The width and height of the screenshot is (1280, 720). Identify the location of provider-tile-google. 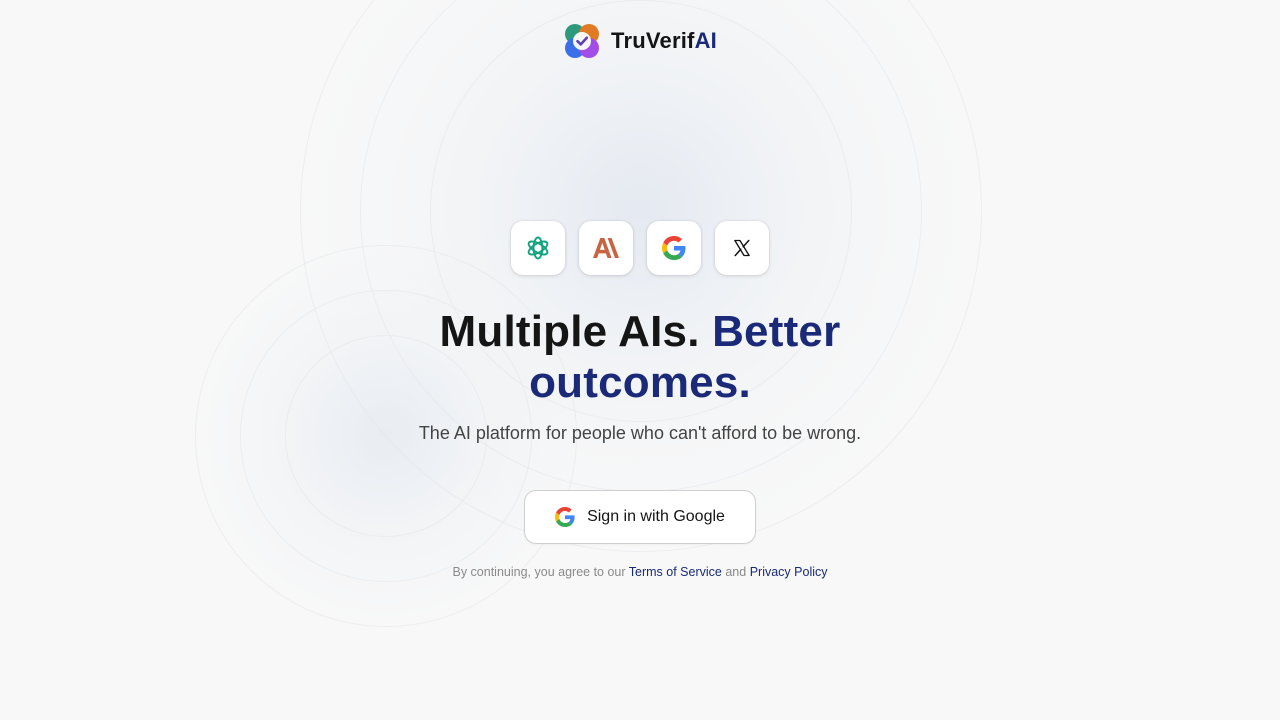
(674, 248).